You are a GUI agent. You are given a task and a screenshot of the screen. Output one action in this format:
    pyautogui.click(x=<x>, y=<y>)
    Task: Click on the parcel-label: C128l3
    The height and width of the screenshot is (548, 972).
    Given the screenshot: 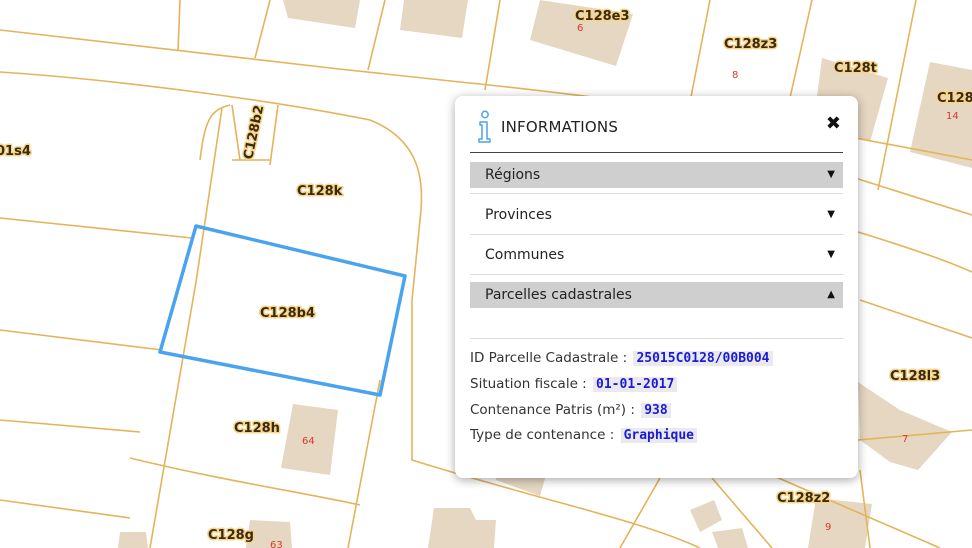 What is the action you would take?
    pyautogui.click(x=915, y=376)
    